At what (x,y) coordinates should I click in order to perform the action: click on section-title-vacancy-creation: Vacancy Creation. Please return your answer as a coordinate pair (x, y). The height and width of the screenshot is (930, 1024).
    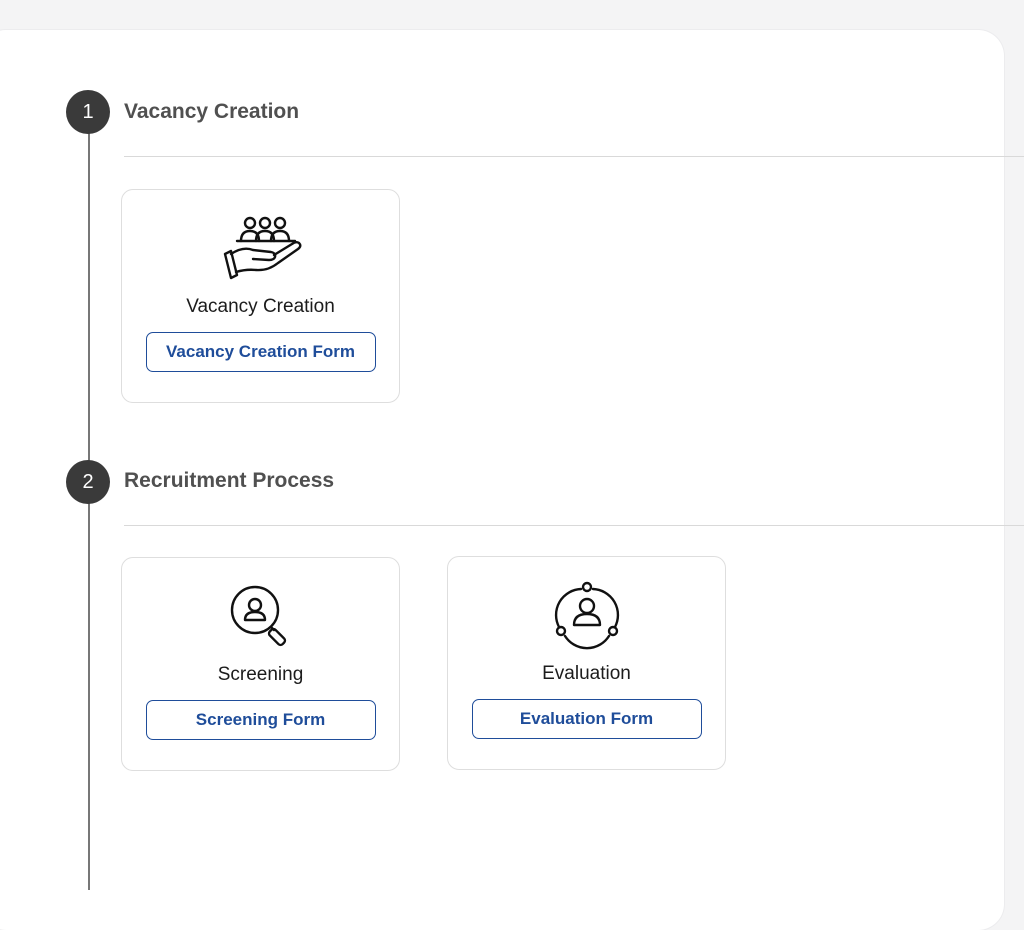
    Looking at the image, I should click on (212, 111).